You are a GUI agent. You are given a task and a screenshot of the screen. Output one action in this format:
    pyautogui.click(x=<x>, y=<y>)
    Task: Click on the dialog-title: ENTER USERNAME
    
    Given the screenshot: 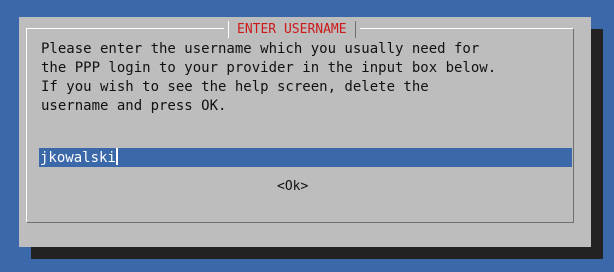 What is the action you would take?
    pyautogui.click(x=292, y=29)
    